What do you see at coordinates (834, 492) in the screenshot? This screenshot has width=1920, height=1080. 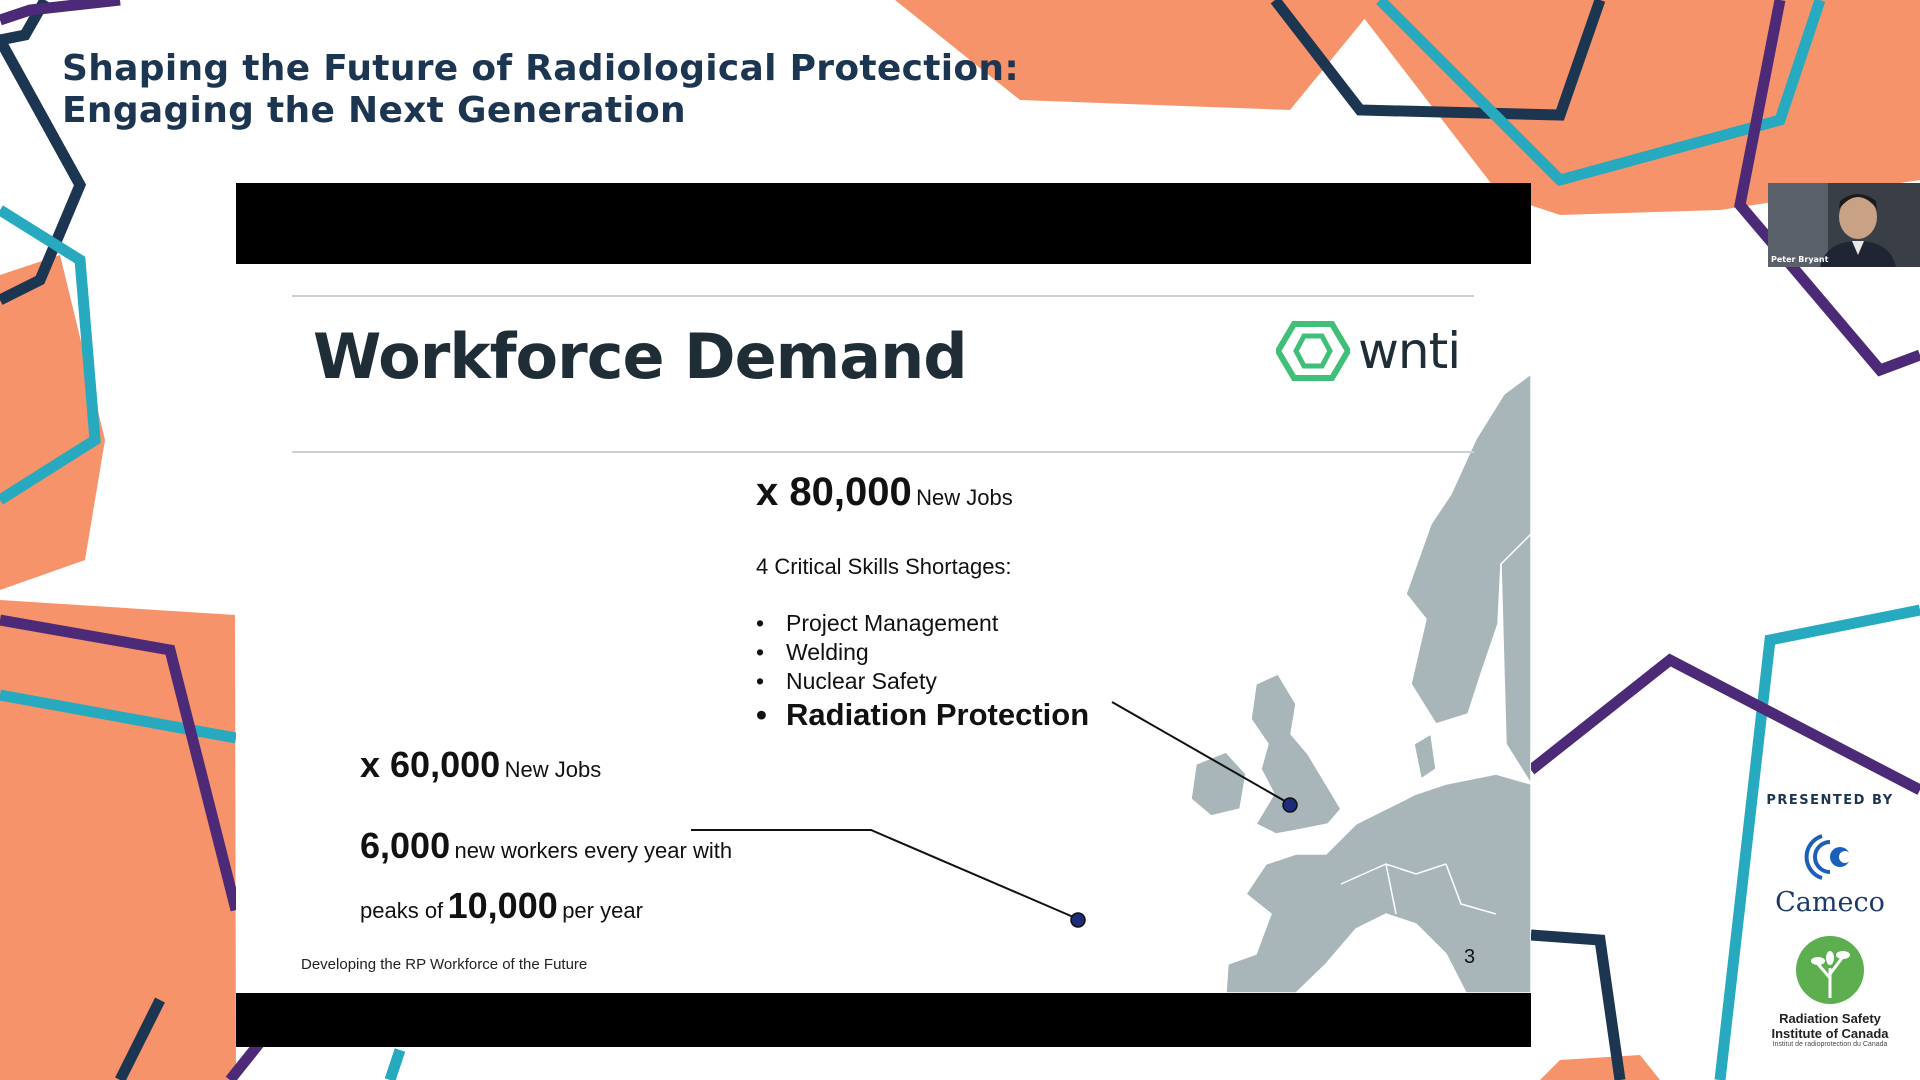 I see `stat-80k-number: x 80,000` at bounding box center [834, 492].